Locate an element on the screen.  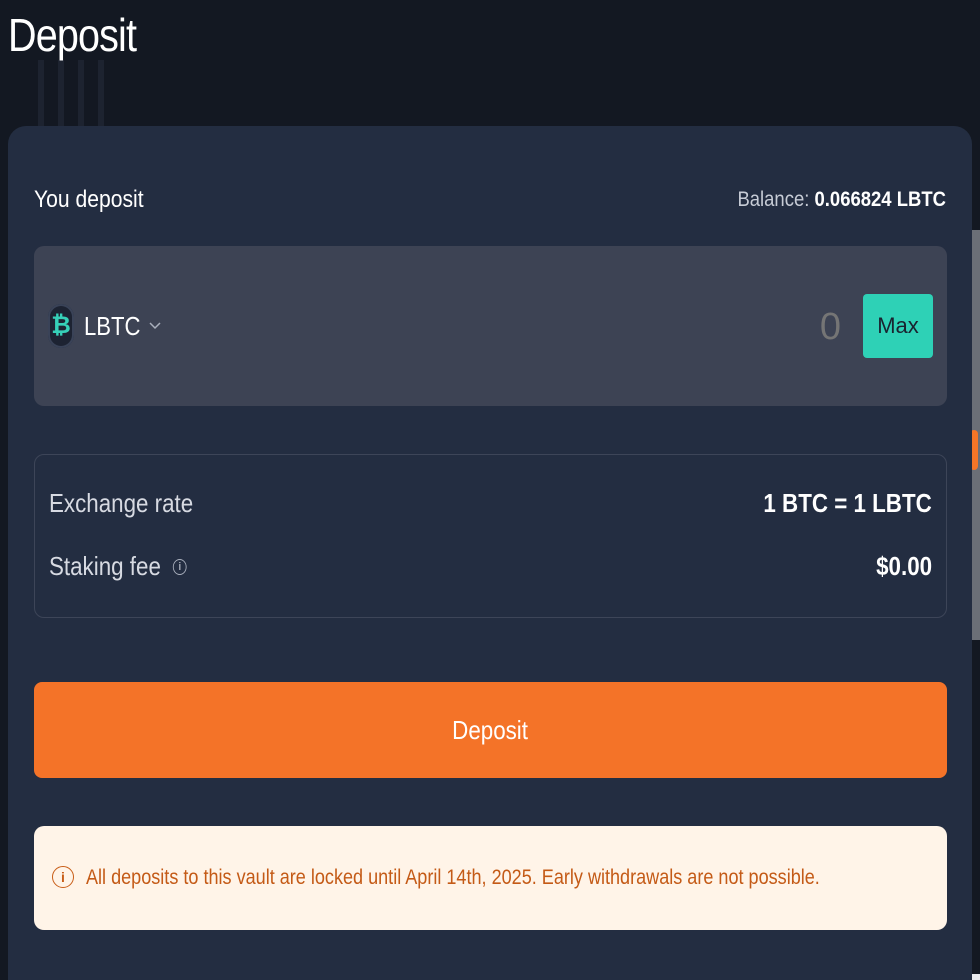
token-selector: ₿ LBTC is located at coordinates (105, 326).